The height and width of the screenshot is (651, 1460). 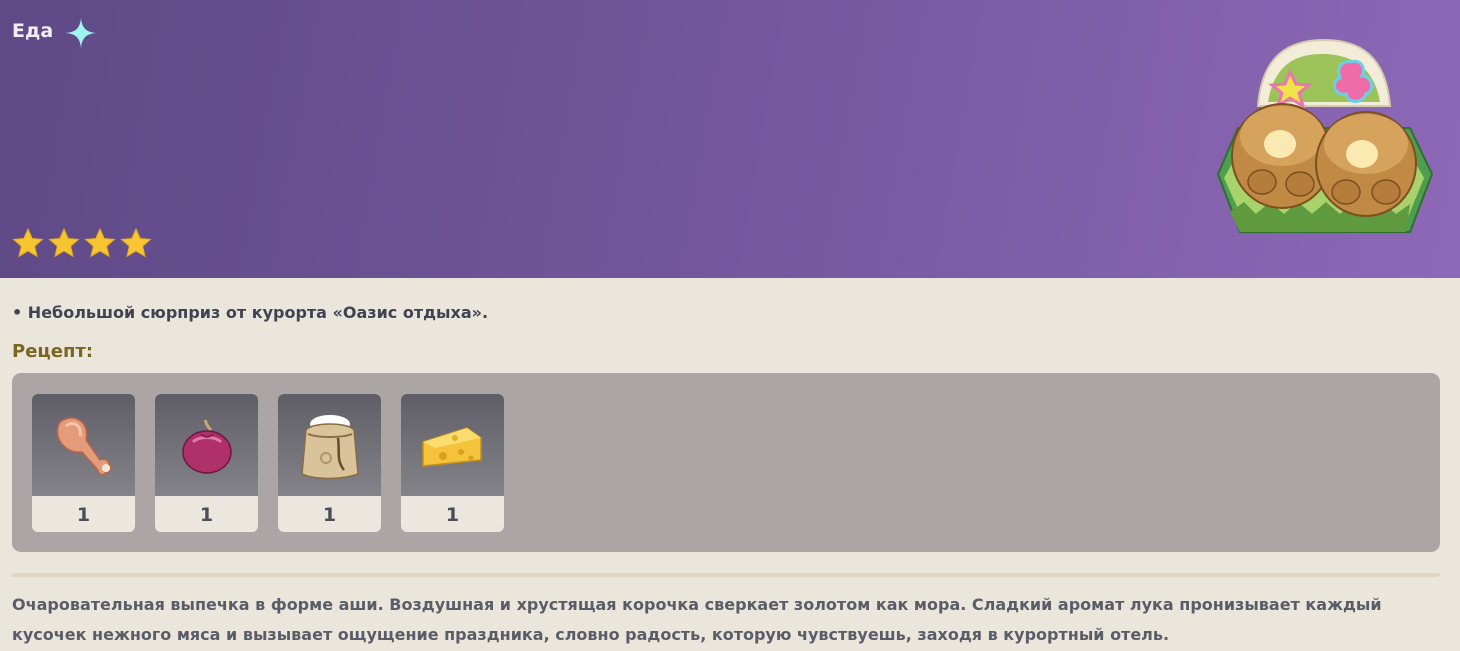 I want to click on ingredient-card-meat: 1, so click(x=83, y=463).